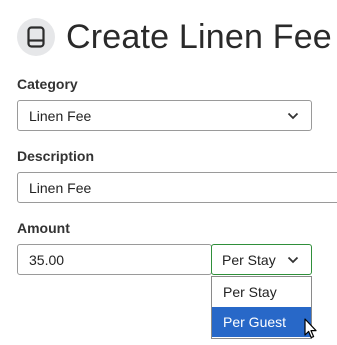  I want to click on option-per-guest: Per Guest, so click(261, 322).